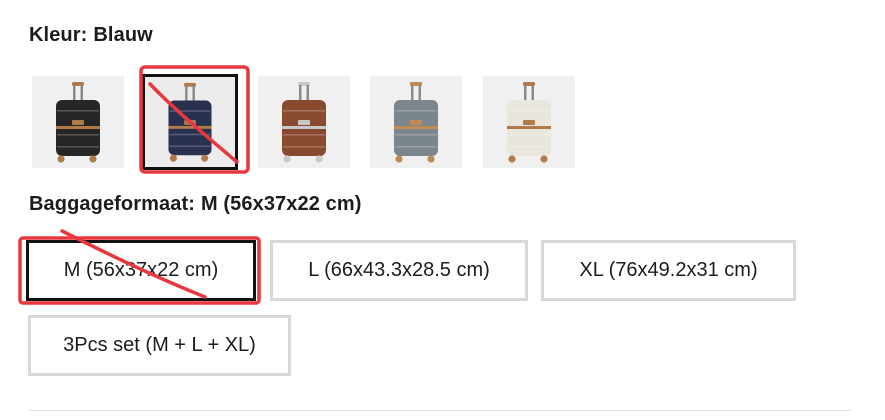 This screenshot has width=885, height=420. I want to click on swatch-wit, so click(529, 122).